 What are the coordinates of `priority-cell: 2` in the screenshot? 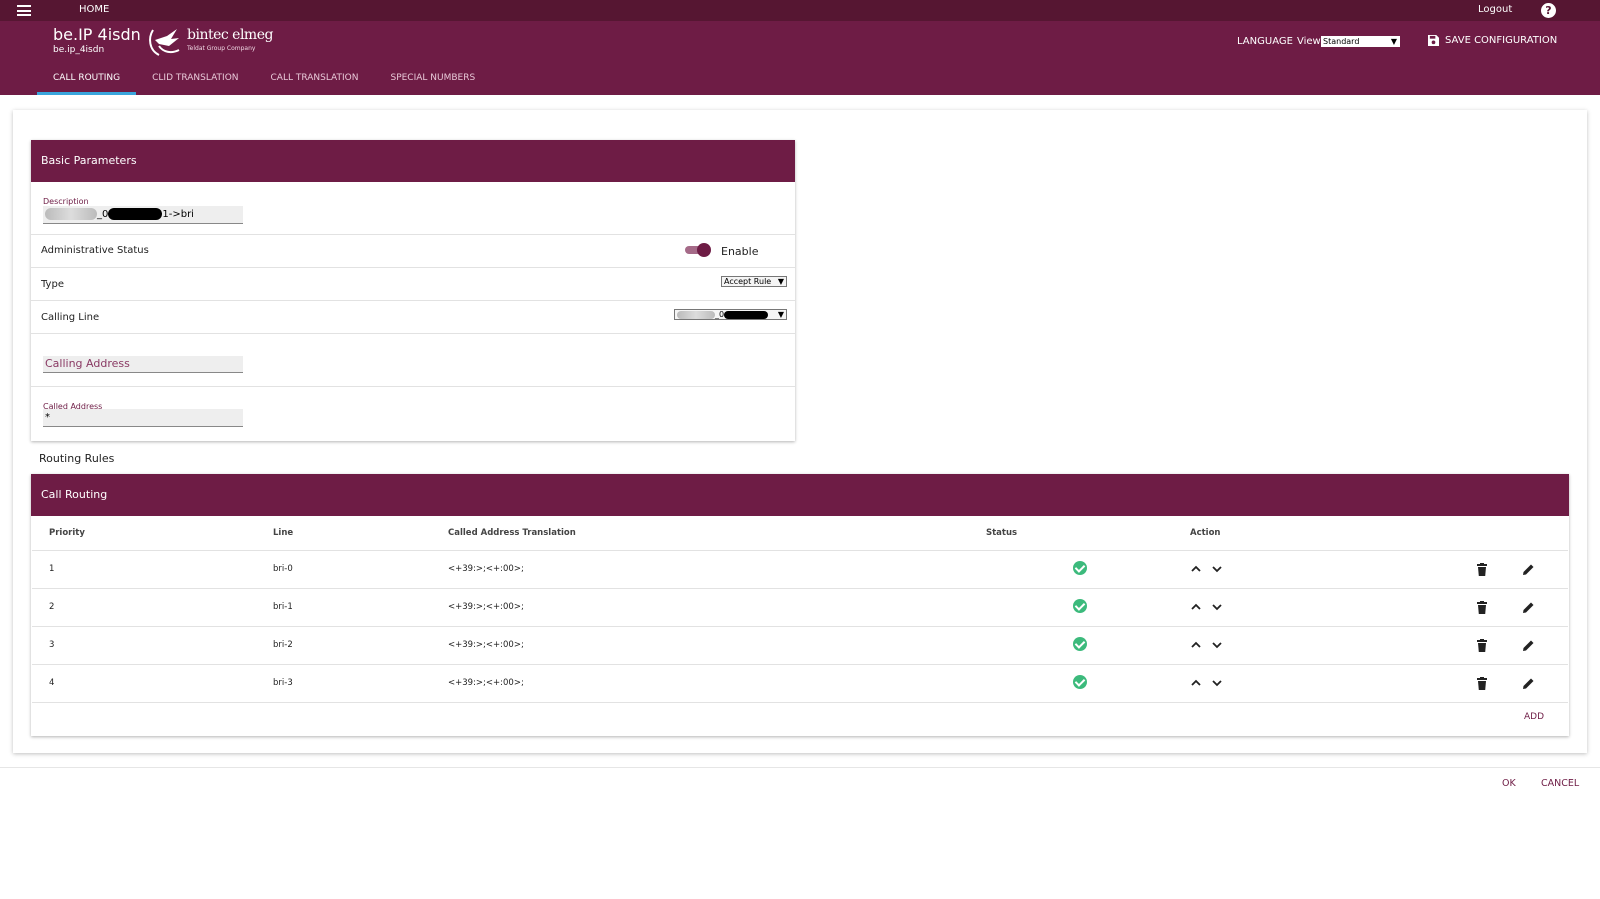 It's located at (152, 607).